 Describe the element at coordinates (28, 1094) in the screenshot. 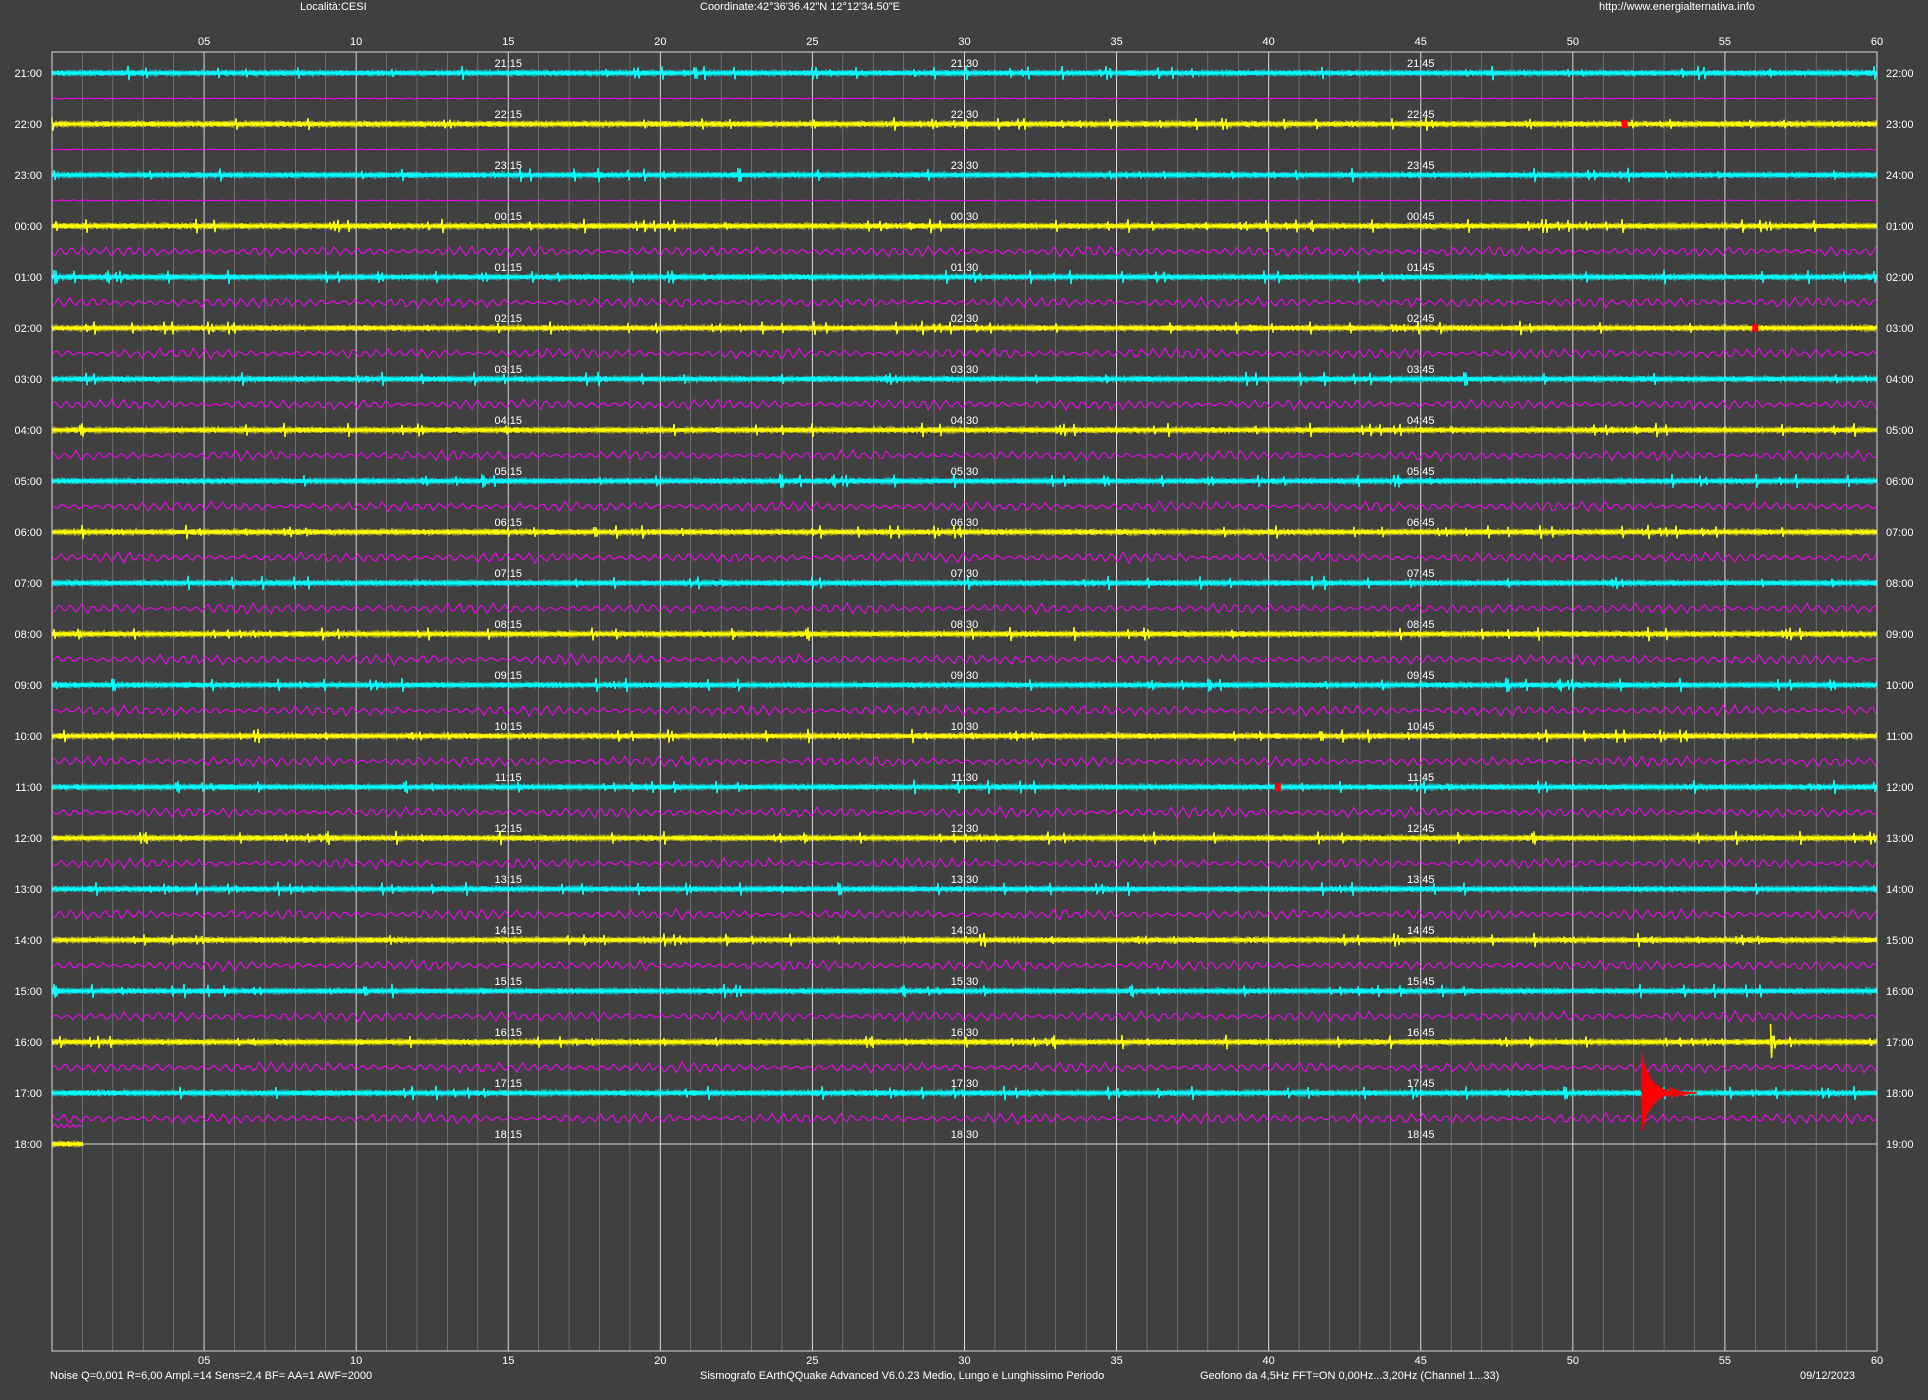

I see `row-hour-label-left: 17:00` at that location.